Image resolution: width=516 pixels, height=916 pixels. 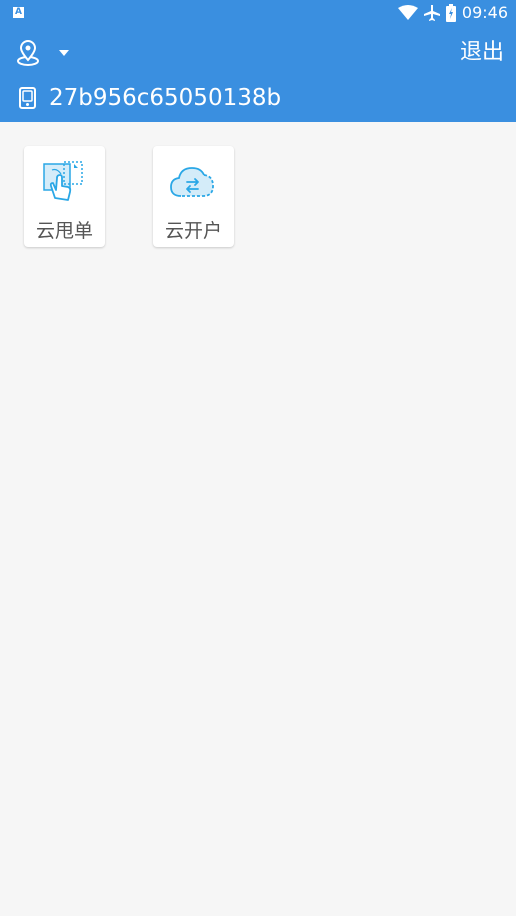 What do you see at coordinates (482, 53) in the screenshot?
I see `logout-button: 退出` at bounding box center [482, 53].